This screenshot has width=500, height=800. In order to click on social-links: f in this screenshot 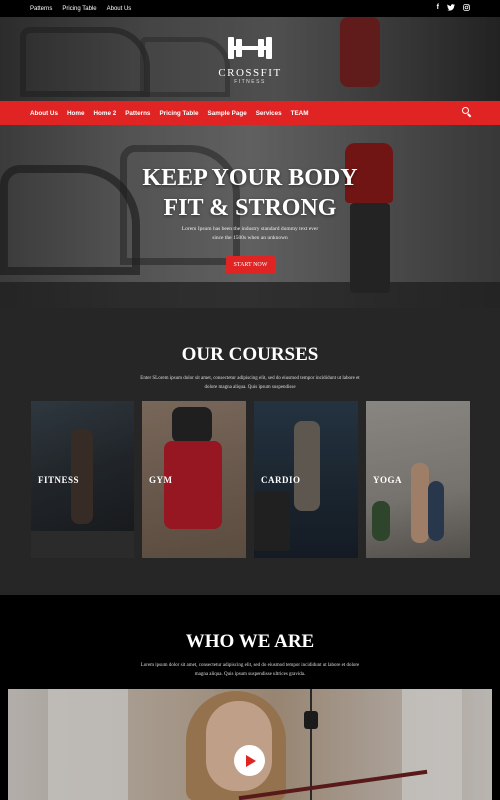, I will do `click(453, 8)`.